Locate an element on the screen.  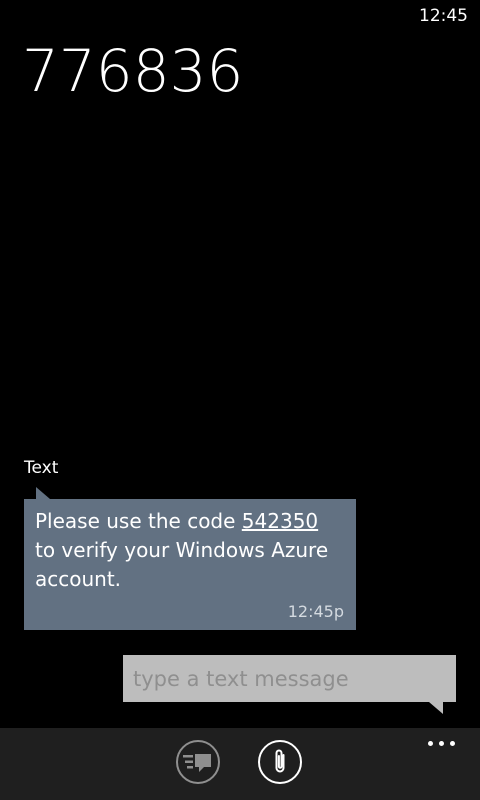
attach-button is located at coordinates (280, 762).